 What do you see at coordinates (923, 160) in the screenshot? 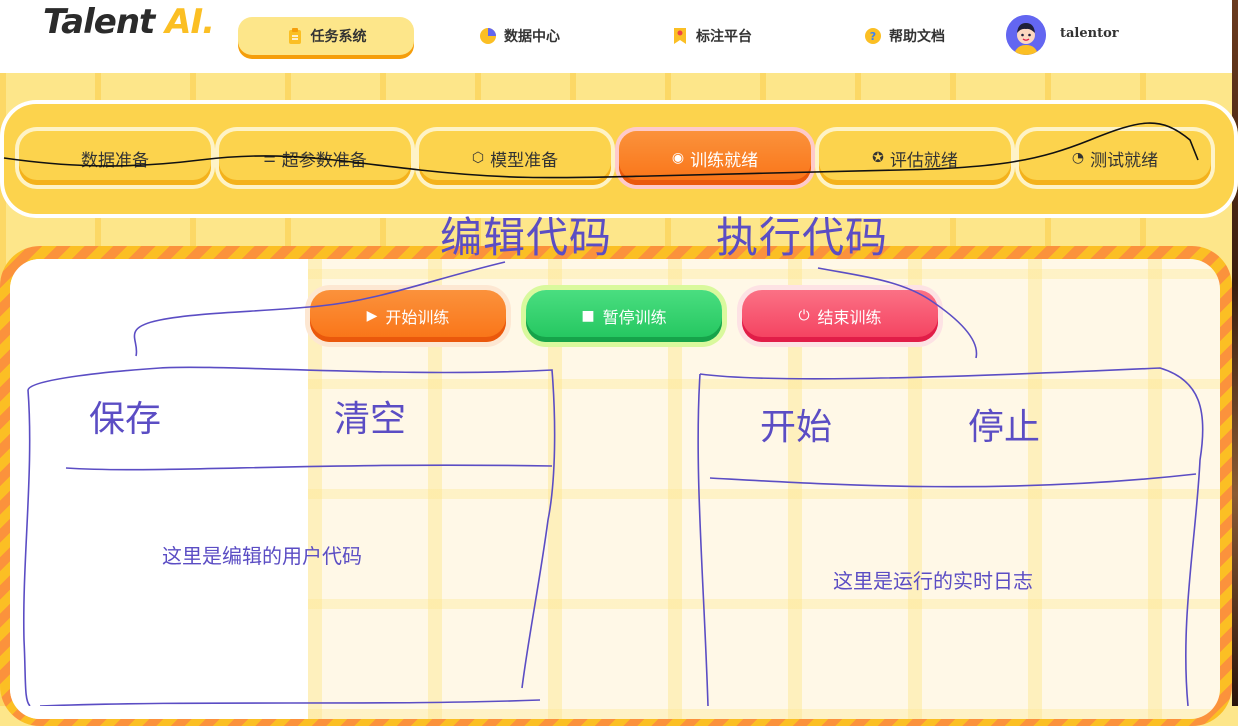
I see `stage-label: 评估就绪` at bounding box center [923, 160].